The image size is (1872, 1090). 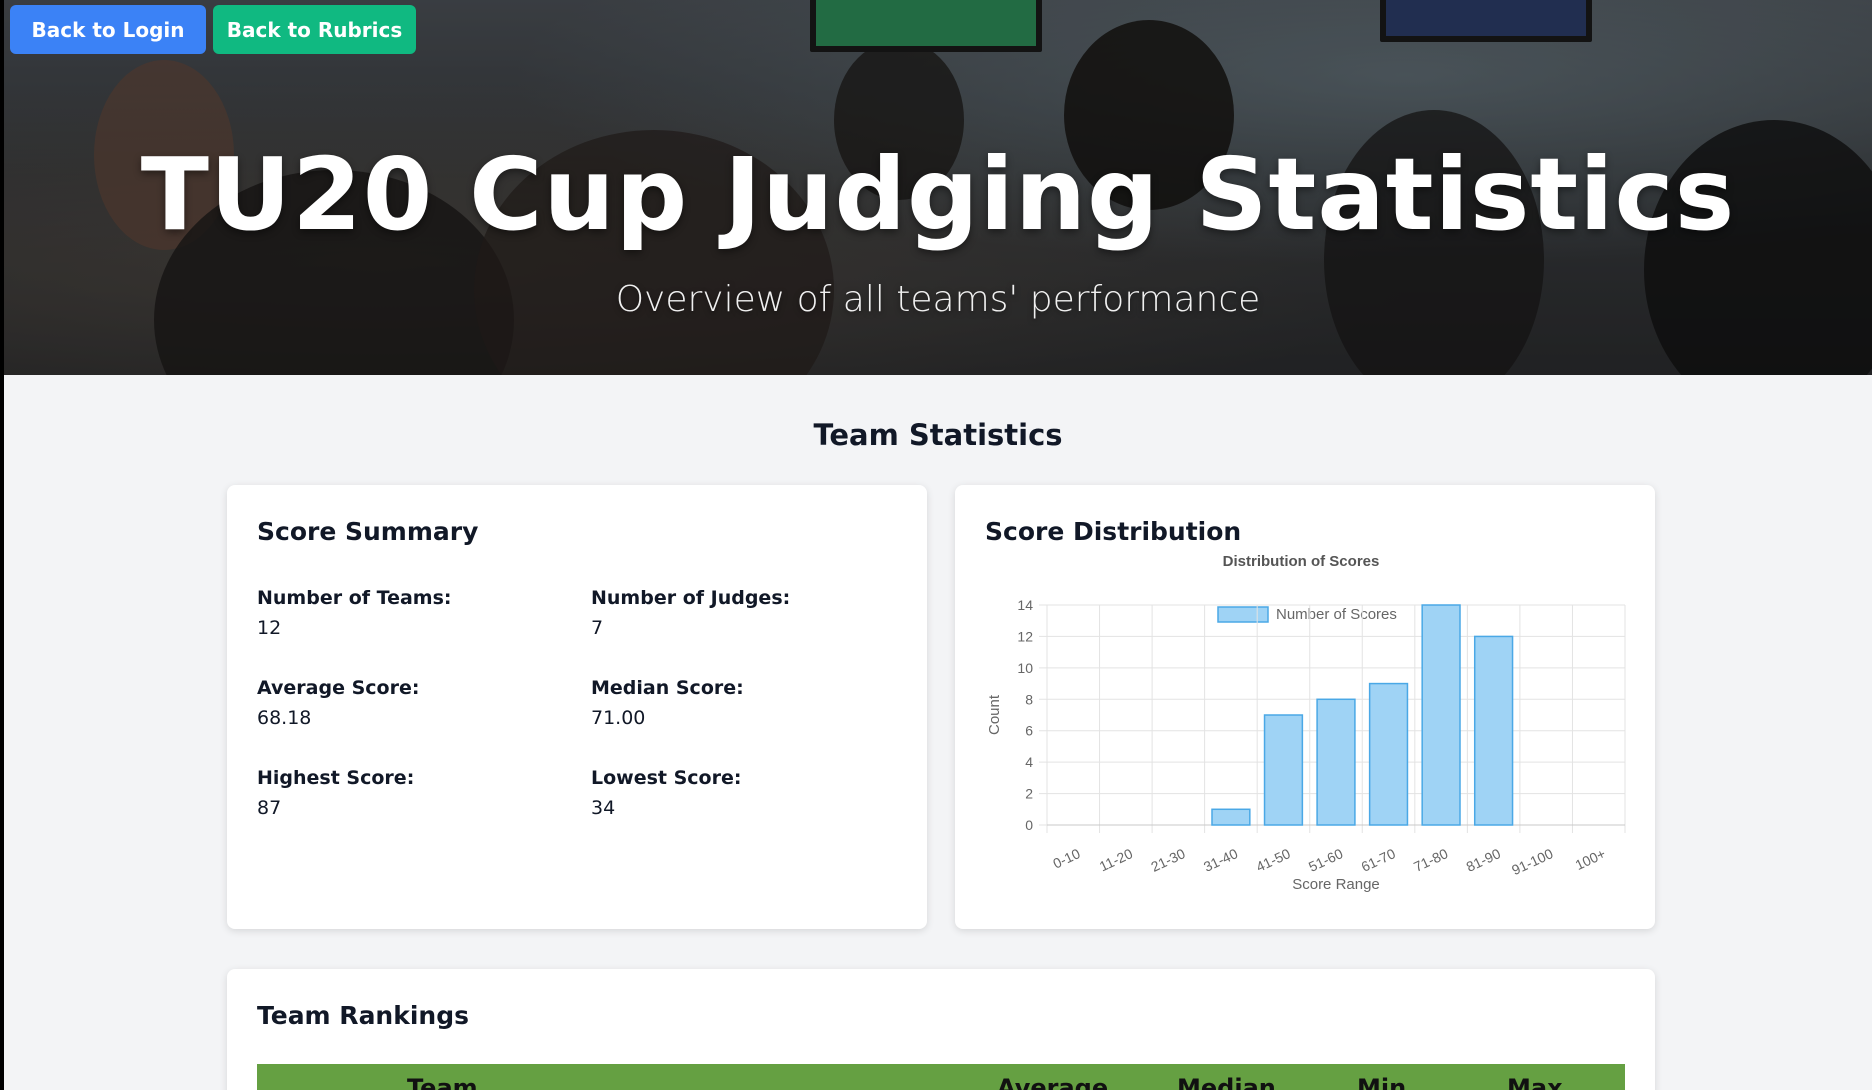 I want to click on y-tick-label: 2, so click(x=1029, y=794).